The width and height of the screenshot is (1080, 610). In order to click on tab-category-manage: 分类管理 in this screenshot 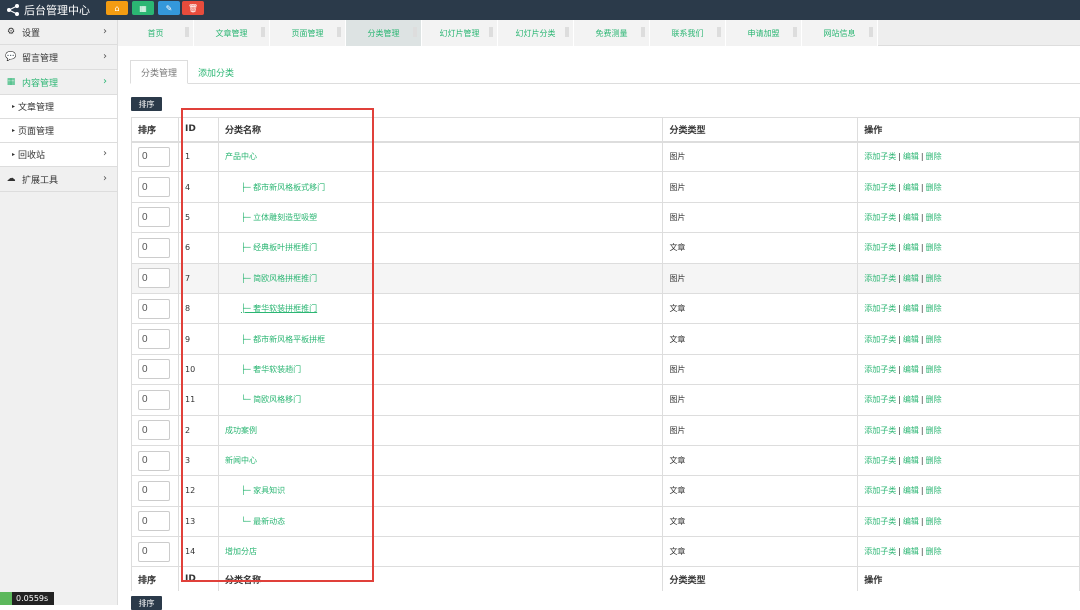, I will do `click(159, 72)`.